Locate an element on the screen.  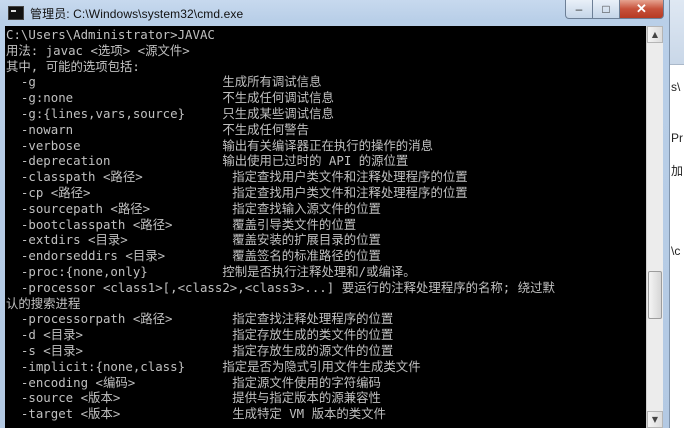
console-line: -g:{lines,vars,source} 只生成某些调试信息 is located at coordinates (170, 113).